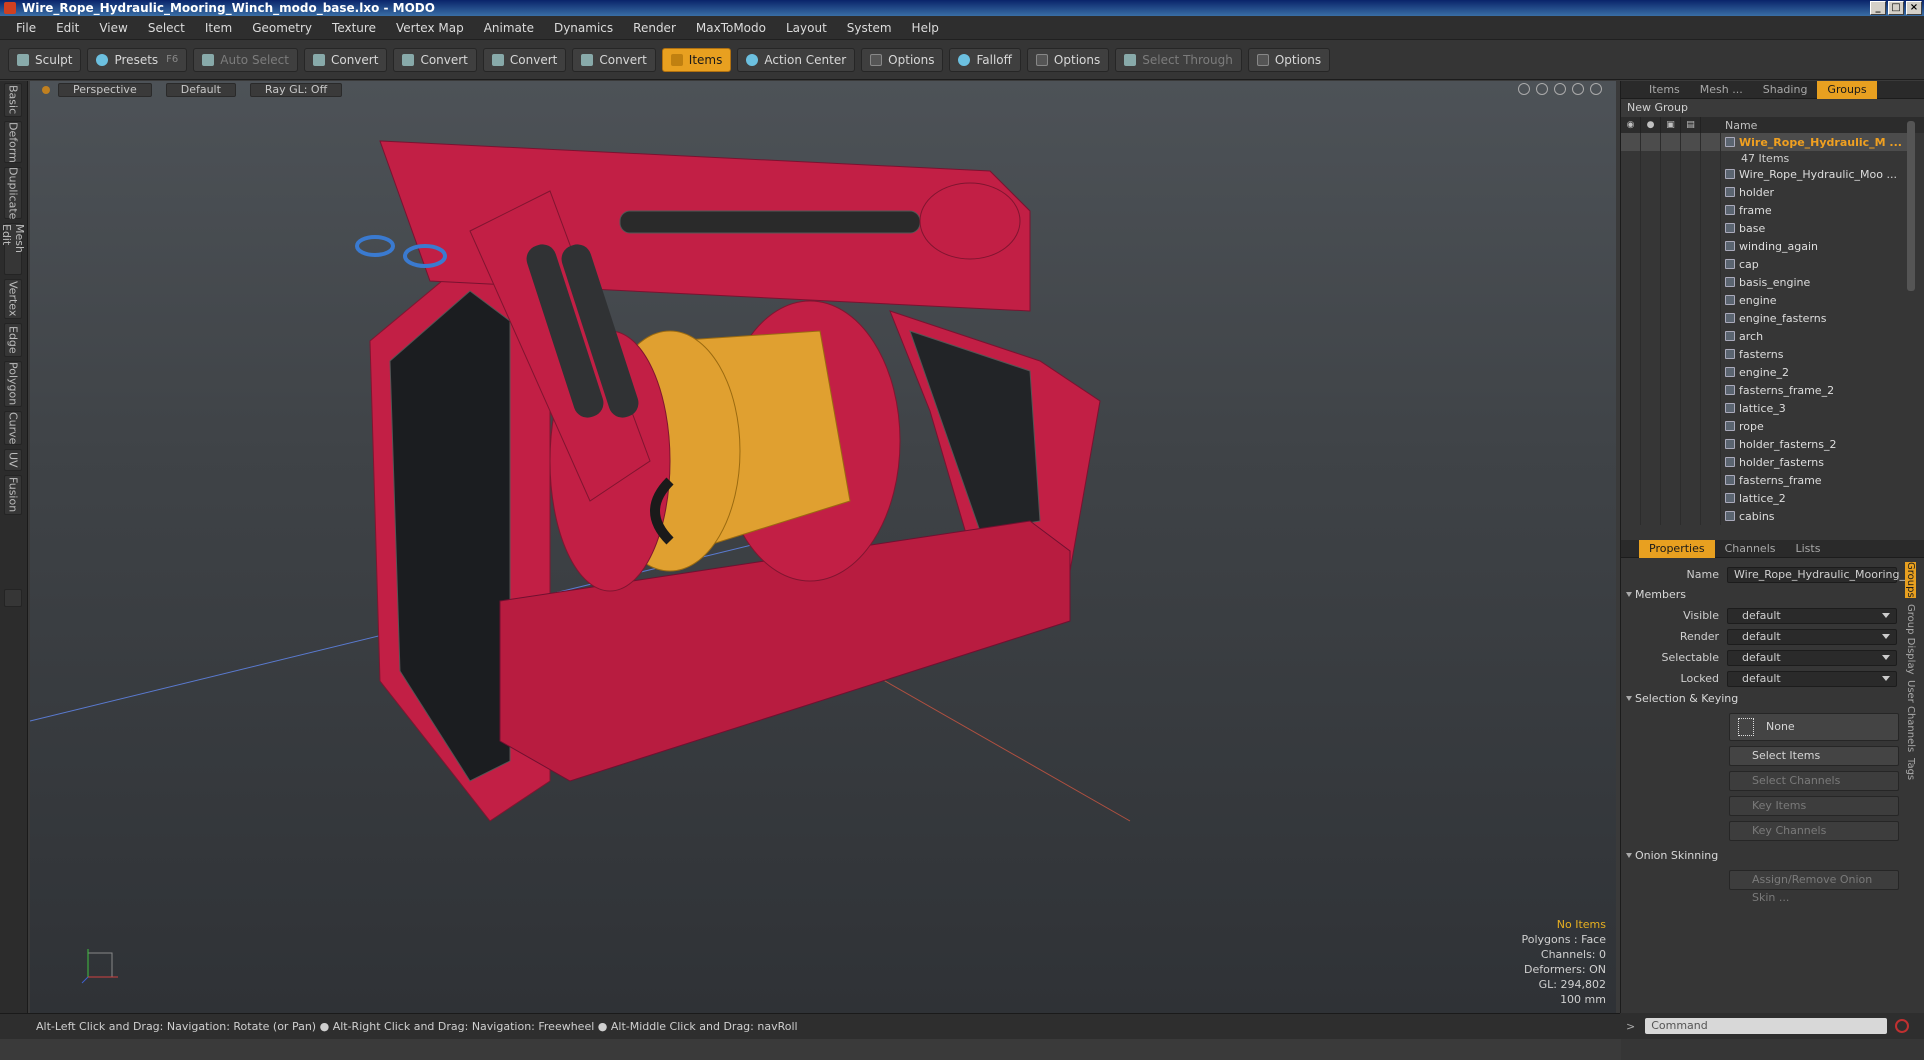  What do you see at coordinates (1765, 192) in the screenshot?
I see `list-item: holder` at bounding box center [1765, 192].